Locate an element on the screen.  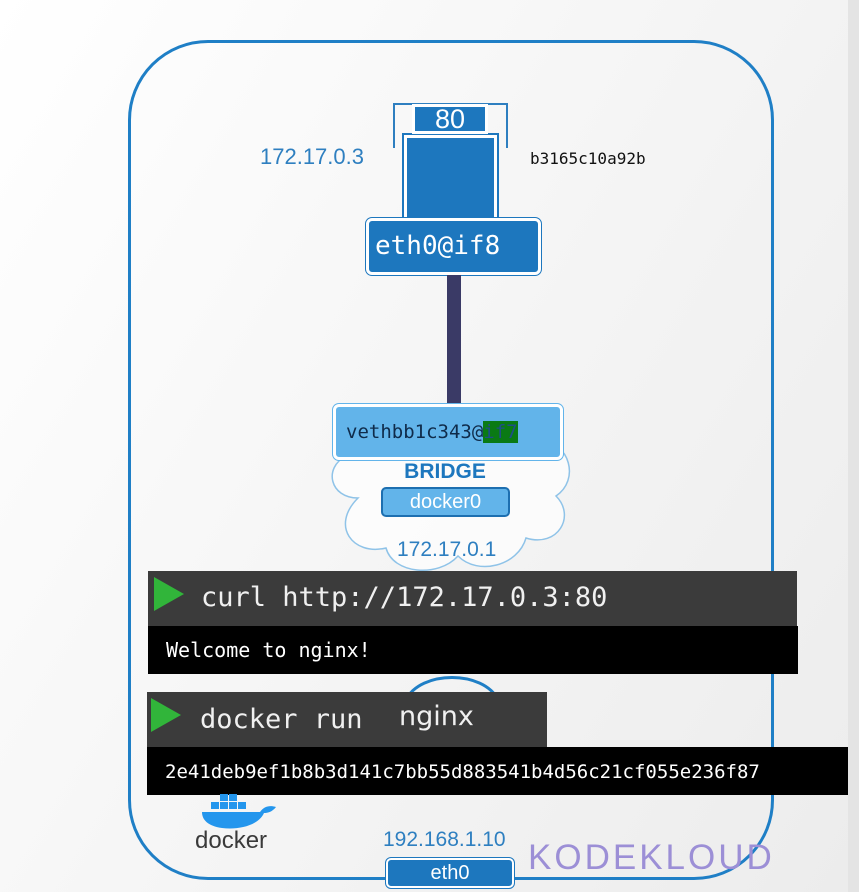
veth-name: vethbb1c343@ is located at coordinates (415, 432).